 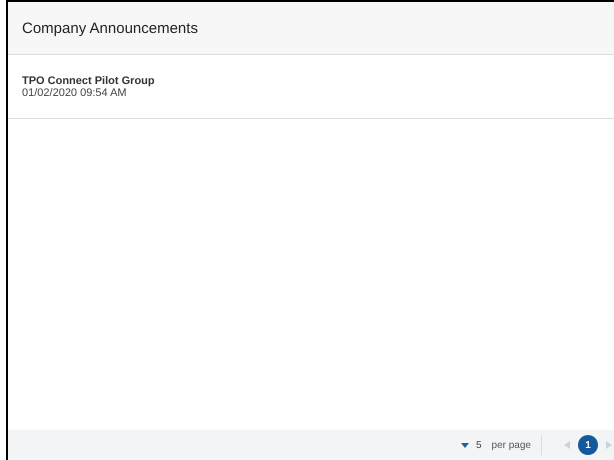 I want to click on announcement-title: TPO Connect Pilot Group, so click(x=318, y=80).